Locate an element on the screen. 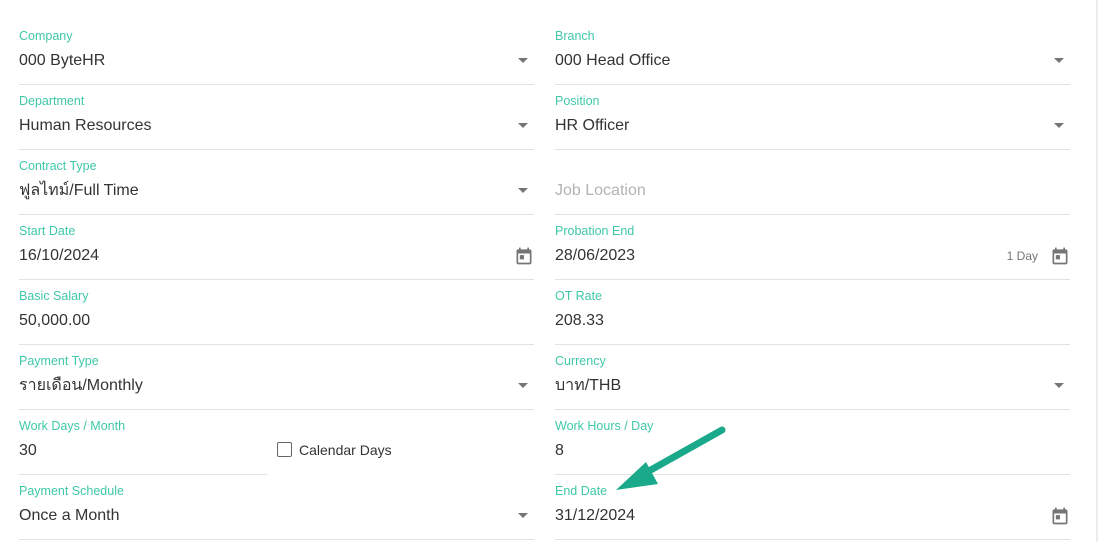 The image size is (1098, 542). work-days-month-value: 30 is located at coordinates (28, 450).